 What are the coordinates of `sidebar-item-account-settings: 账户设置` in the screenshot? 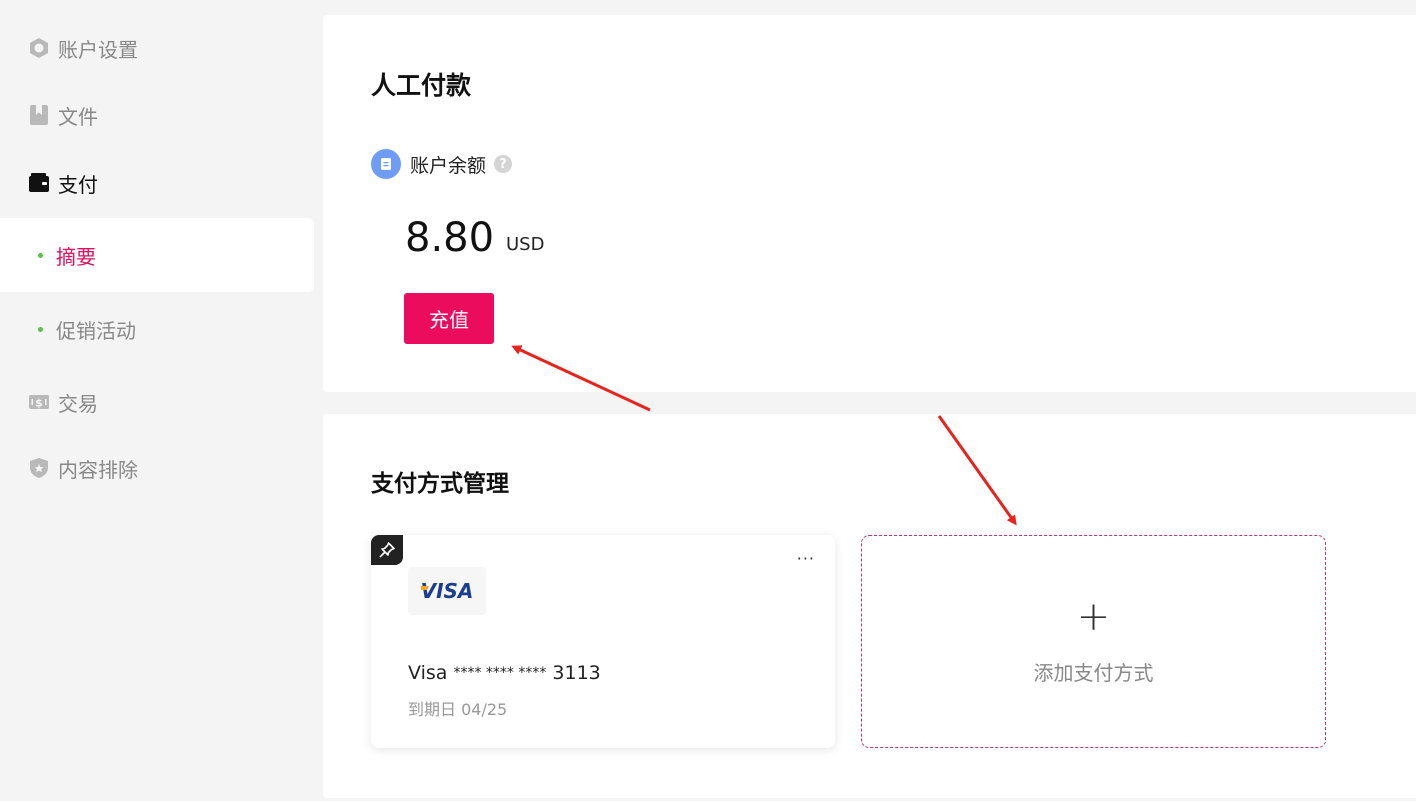 It's located at (157, 48).